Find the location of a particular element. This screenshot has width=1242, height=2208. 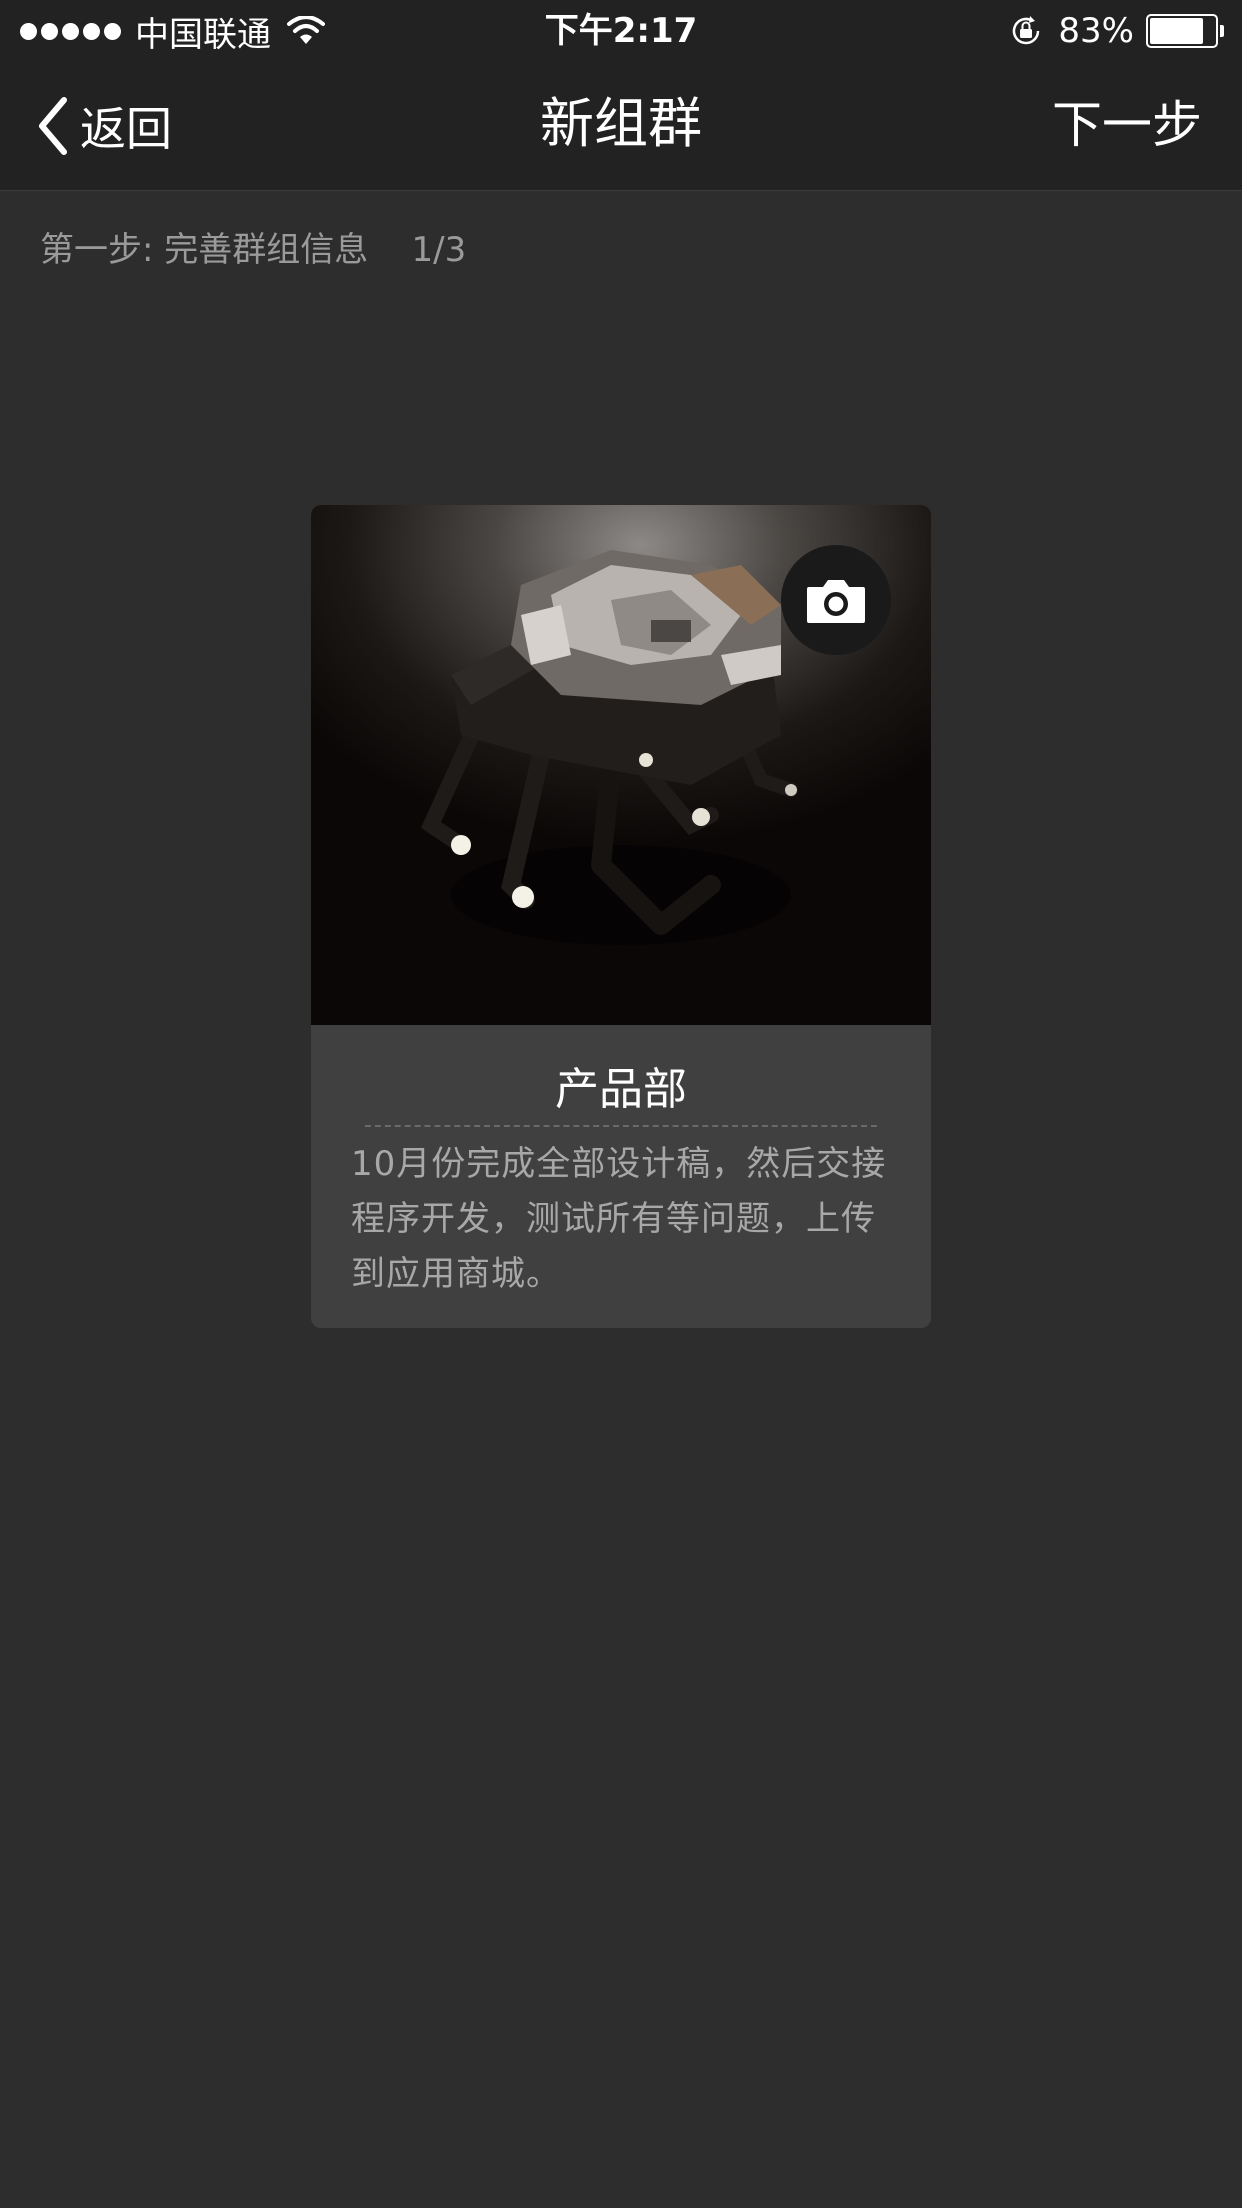

title-divider is located at coordinates (621, 1126).